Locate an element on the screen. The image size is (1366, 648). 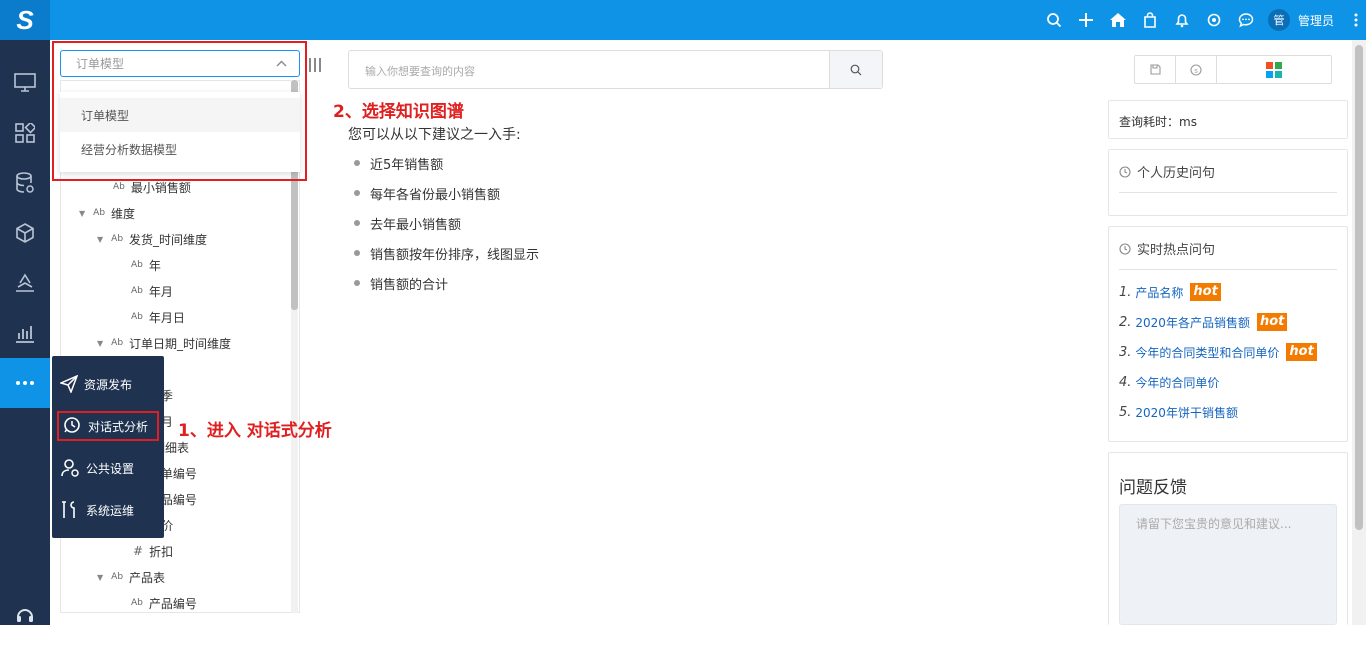
sidebar-item-database is located at coordinates (25, 183).